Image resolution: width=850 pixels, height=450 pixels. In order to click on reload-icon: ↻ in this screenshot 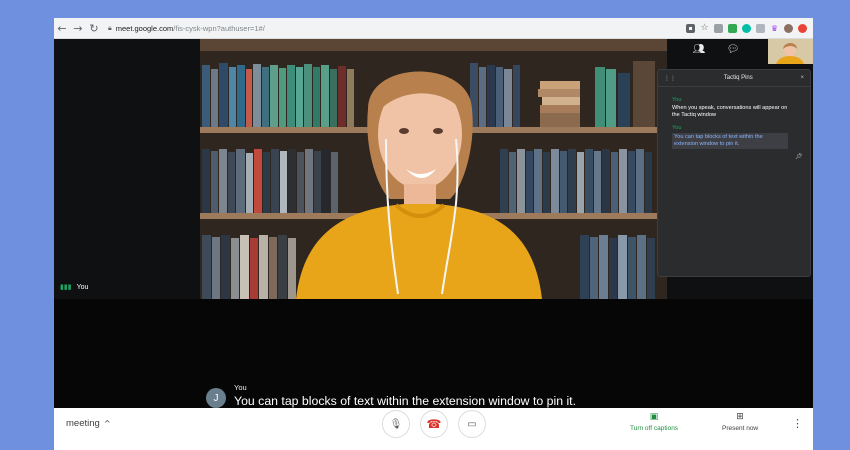, I will do `click(94, 28)`.